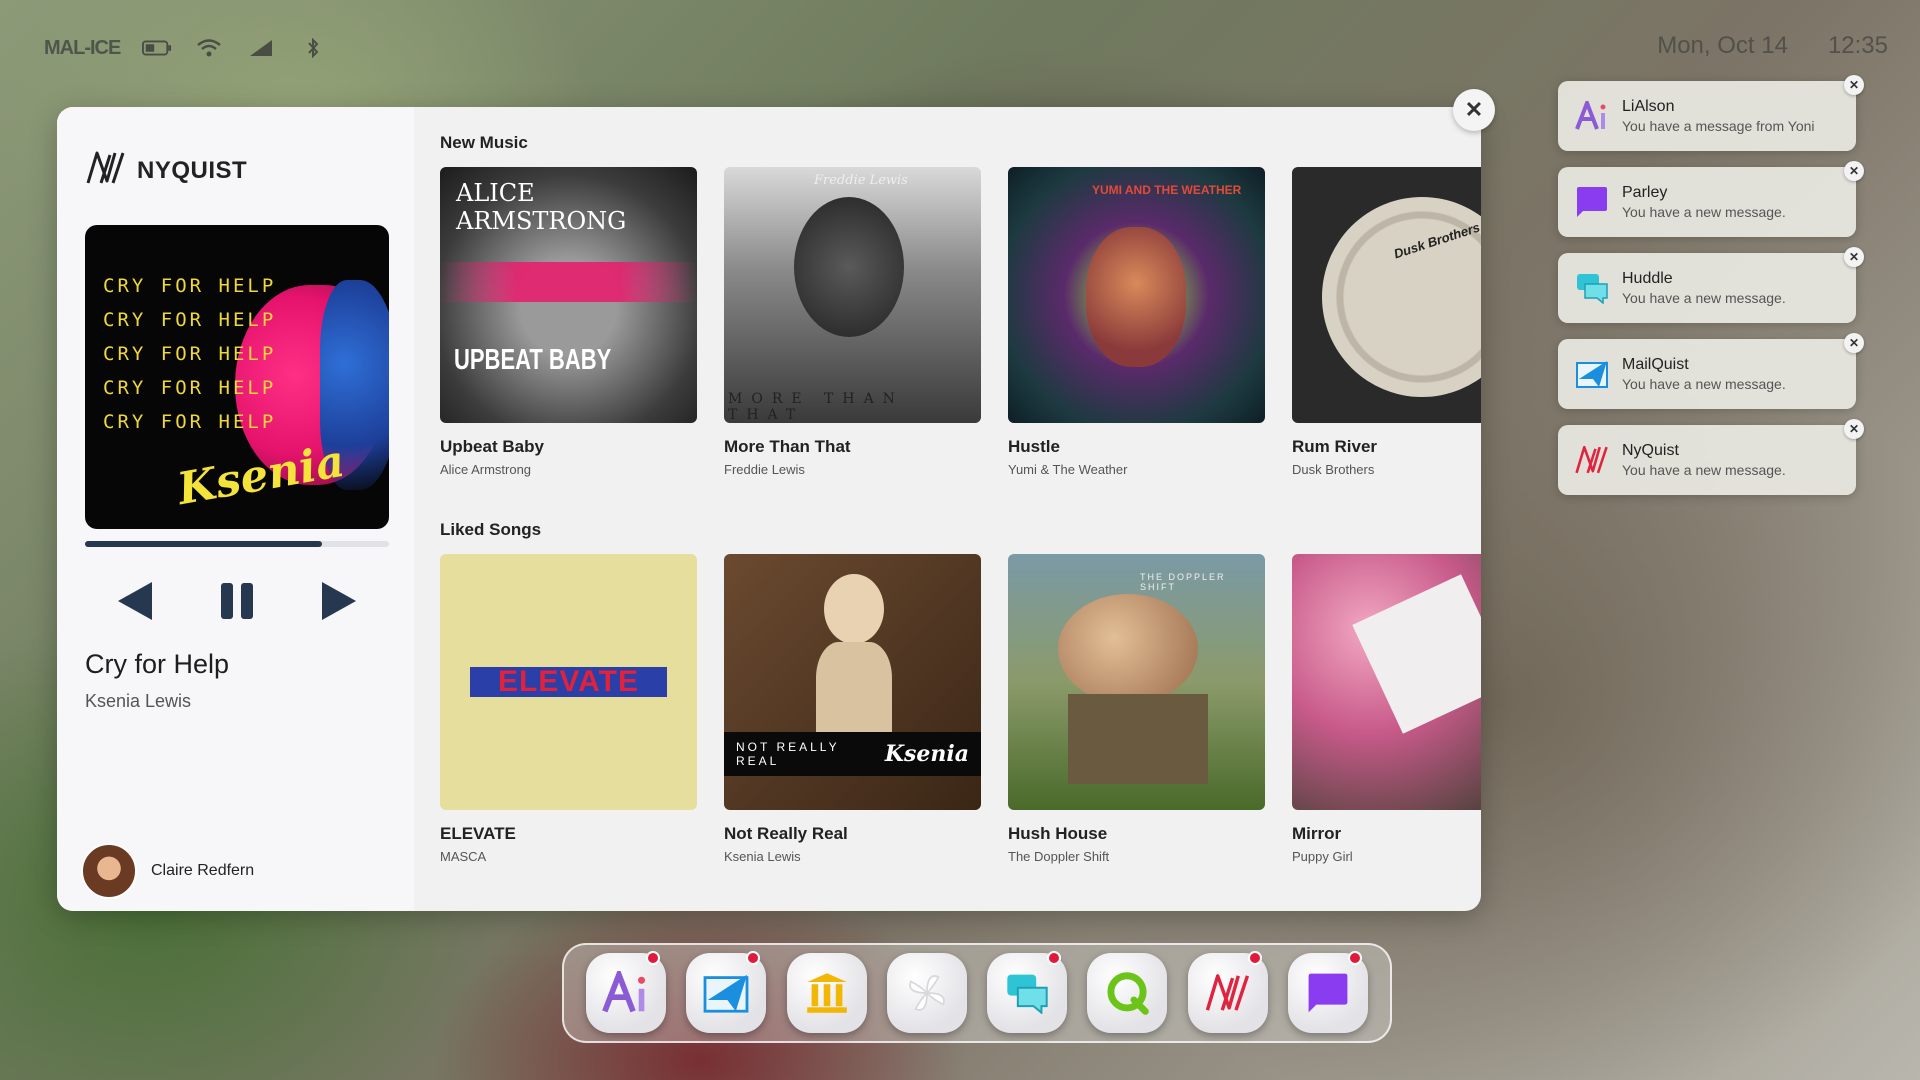 The width and height of the screenshot is (1920, 1080). What do you see at coordinates (1592, 288) in the screenshot?
I see `huddle-icon` at bounding box center [1592, 288].